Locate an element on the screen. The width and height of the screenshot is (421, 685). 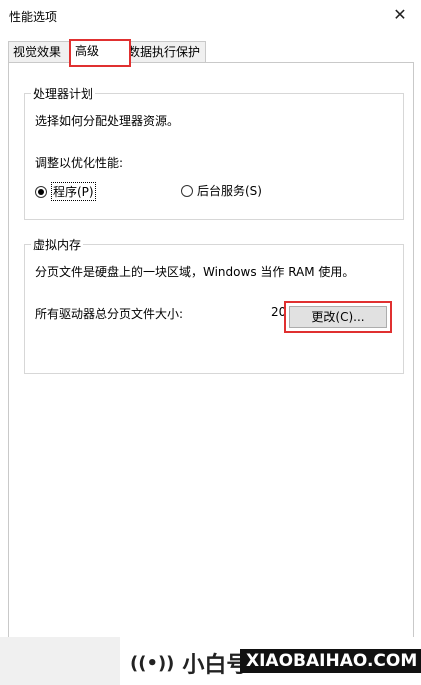
close-icon: ✕ is located at coordinates (400, 15).